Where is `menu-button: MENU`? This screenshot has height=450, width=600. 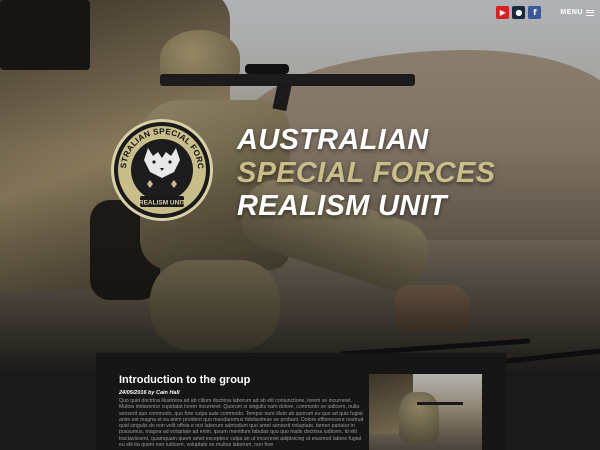 menu-button: MENU is located at coordinates (577, 12).